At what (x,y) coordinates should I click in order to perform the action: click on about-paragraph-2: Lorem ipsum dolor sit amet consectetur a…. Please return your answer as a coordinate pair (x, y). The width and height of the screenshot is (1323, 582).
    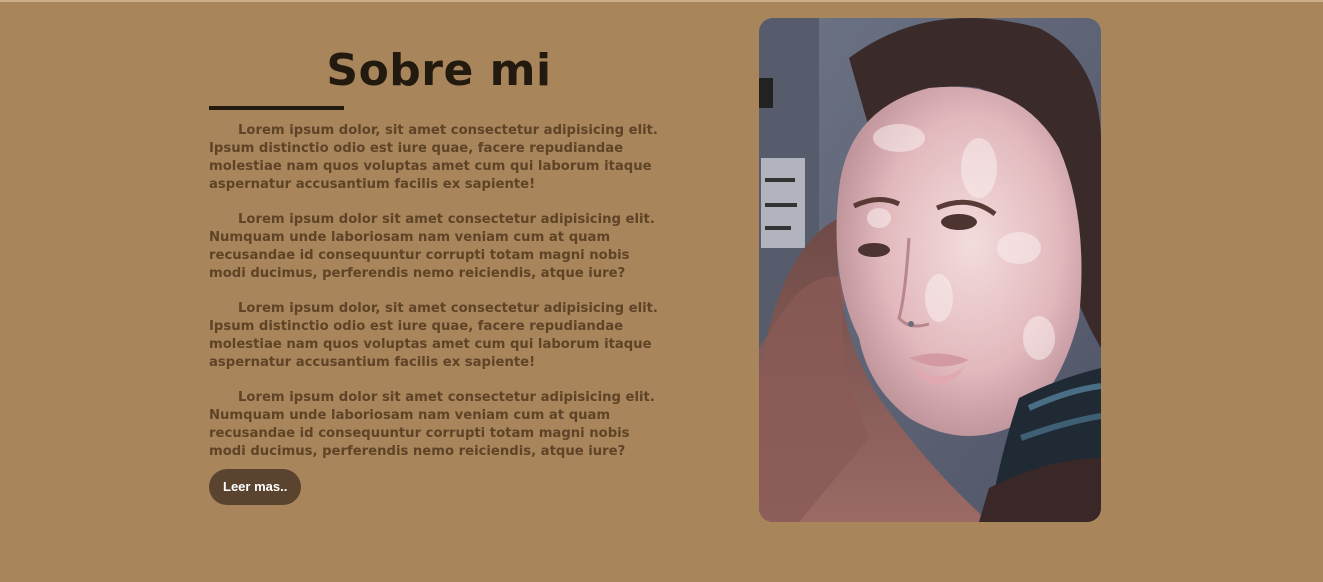
    Looking at the image, I should click on (432, 246).